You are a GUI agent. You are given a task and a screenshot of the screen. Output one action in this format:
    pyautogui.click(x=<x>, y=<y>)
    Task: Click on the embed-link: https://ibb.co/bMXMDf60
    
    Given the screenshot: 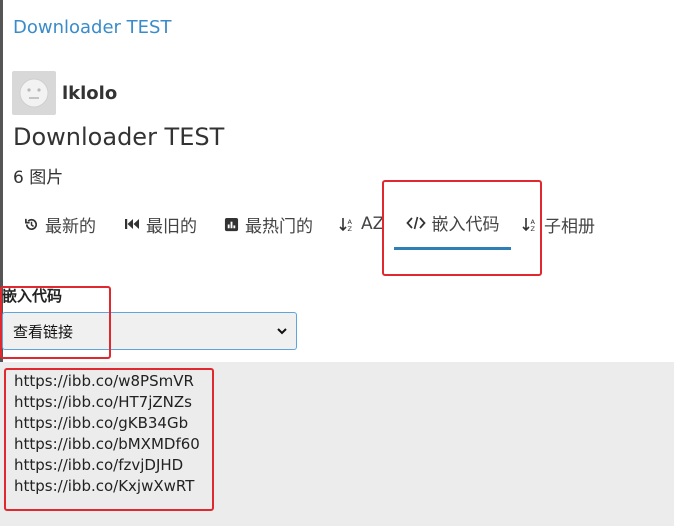 What is the action you would take?
    pyautogui.click(x=107, y=444)
    